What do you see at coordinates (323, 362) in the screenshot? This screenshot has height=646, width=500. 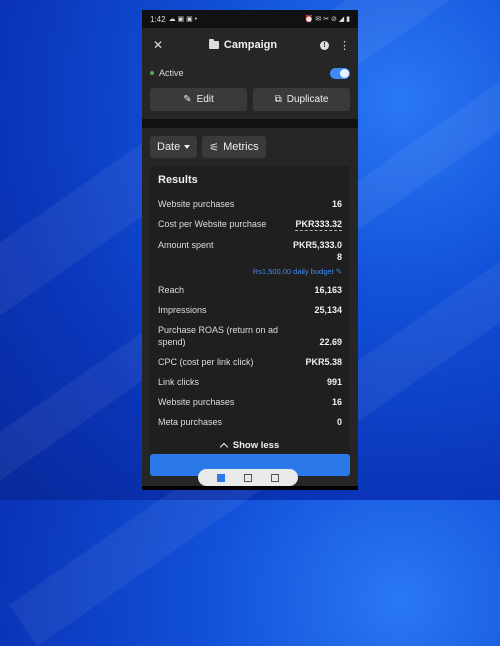 I see `metric-value: PKR5.38` at bounding box center [323, 362].